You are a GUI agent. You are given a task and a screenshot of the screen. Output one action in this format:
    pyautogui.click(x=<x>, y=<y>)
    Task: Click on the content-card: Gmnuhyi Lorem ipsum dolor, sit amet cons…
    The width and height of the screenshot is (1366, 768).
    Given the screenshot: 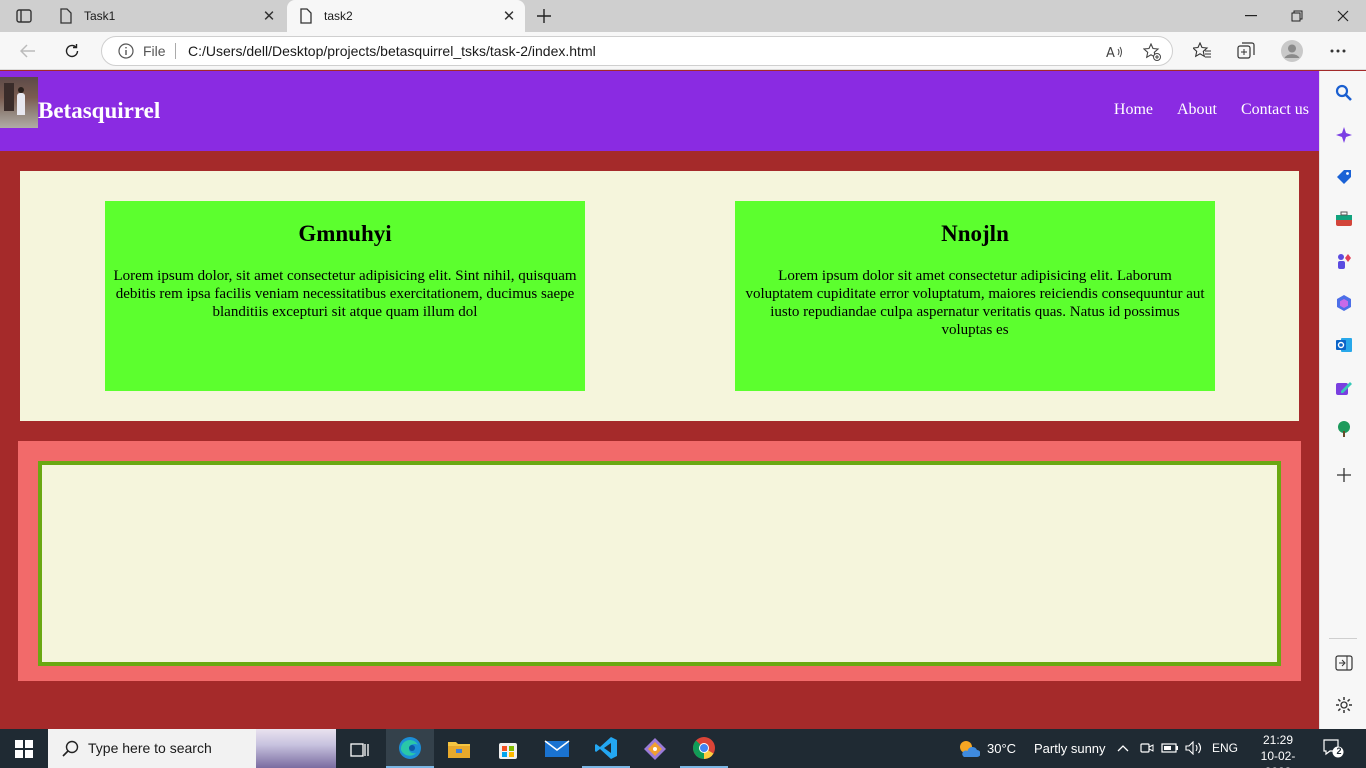 What is the action you would take?
    pyautogui.click(x=345, y=296)
    